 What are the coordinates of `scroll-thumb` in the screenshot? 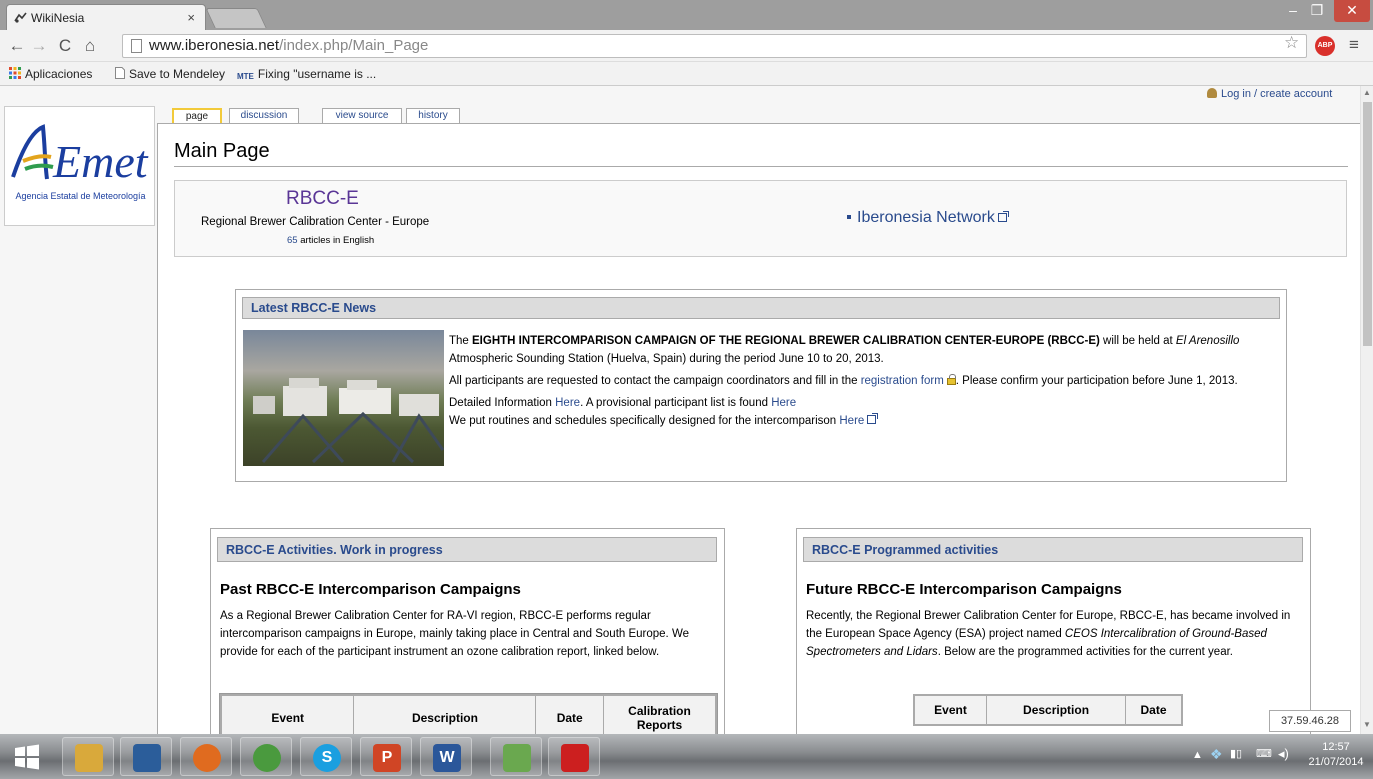 It's located at (1367, 224).